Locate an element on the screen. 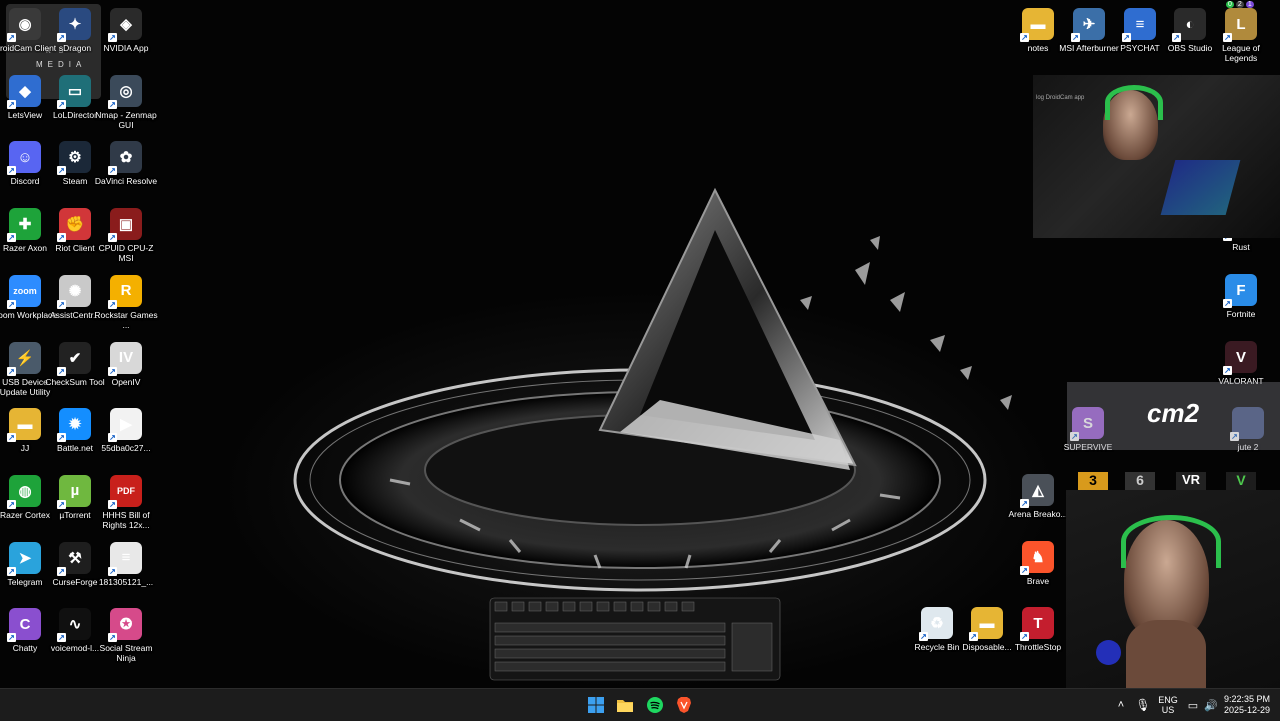 Image resolution: width=1280 pixels, height=721 pixels. notification-badge: 2 is located at coordinates (1239, 4).